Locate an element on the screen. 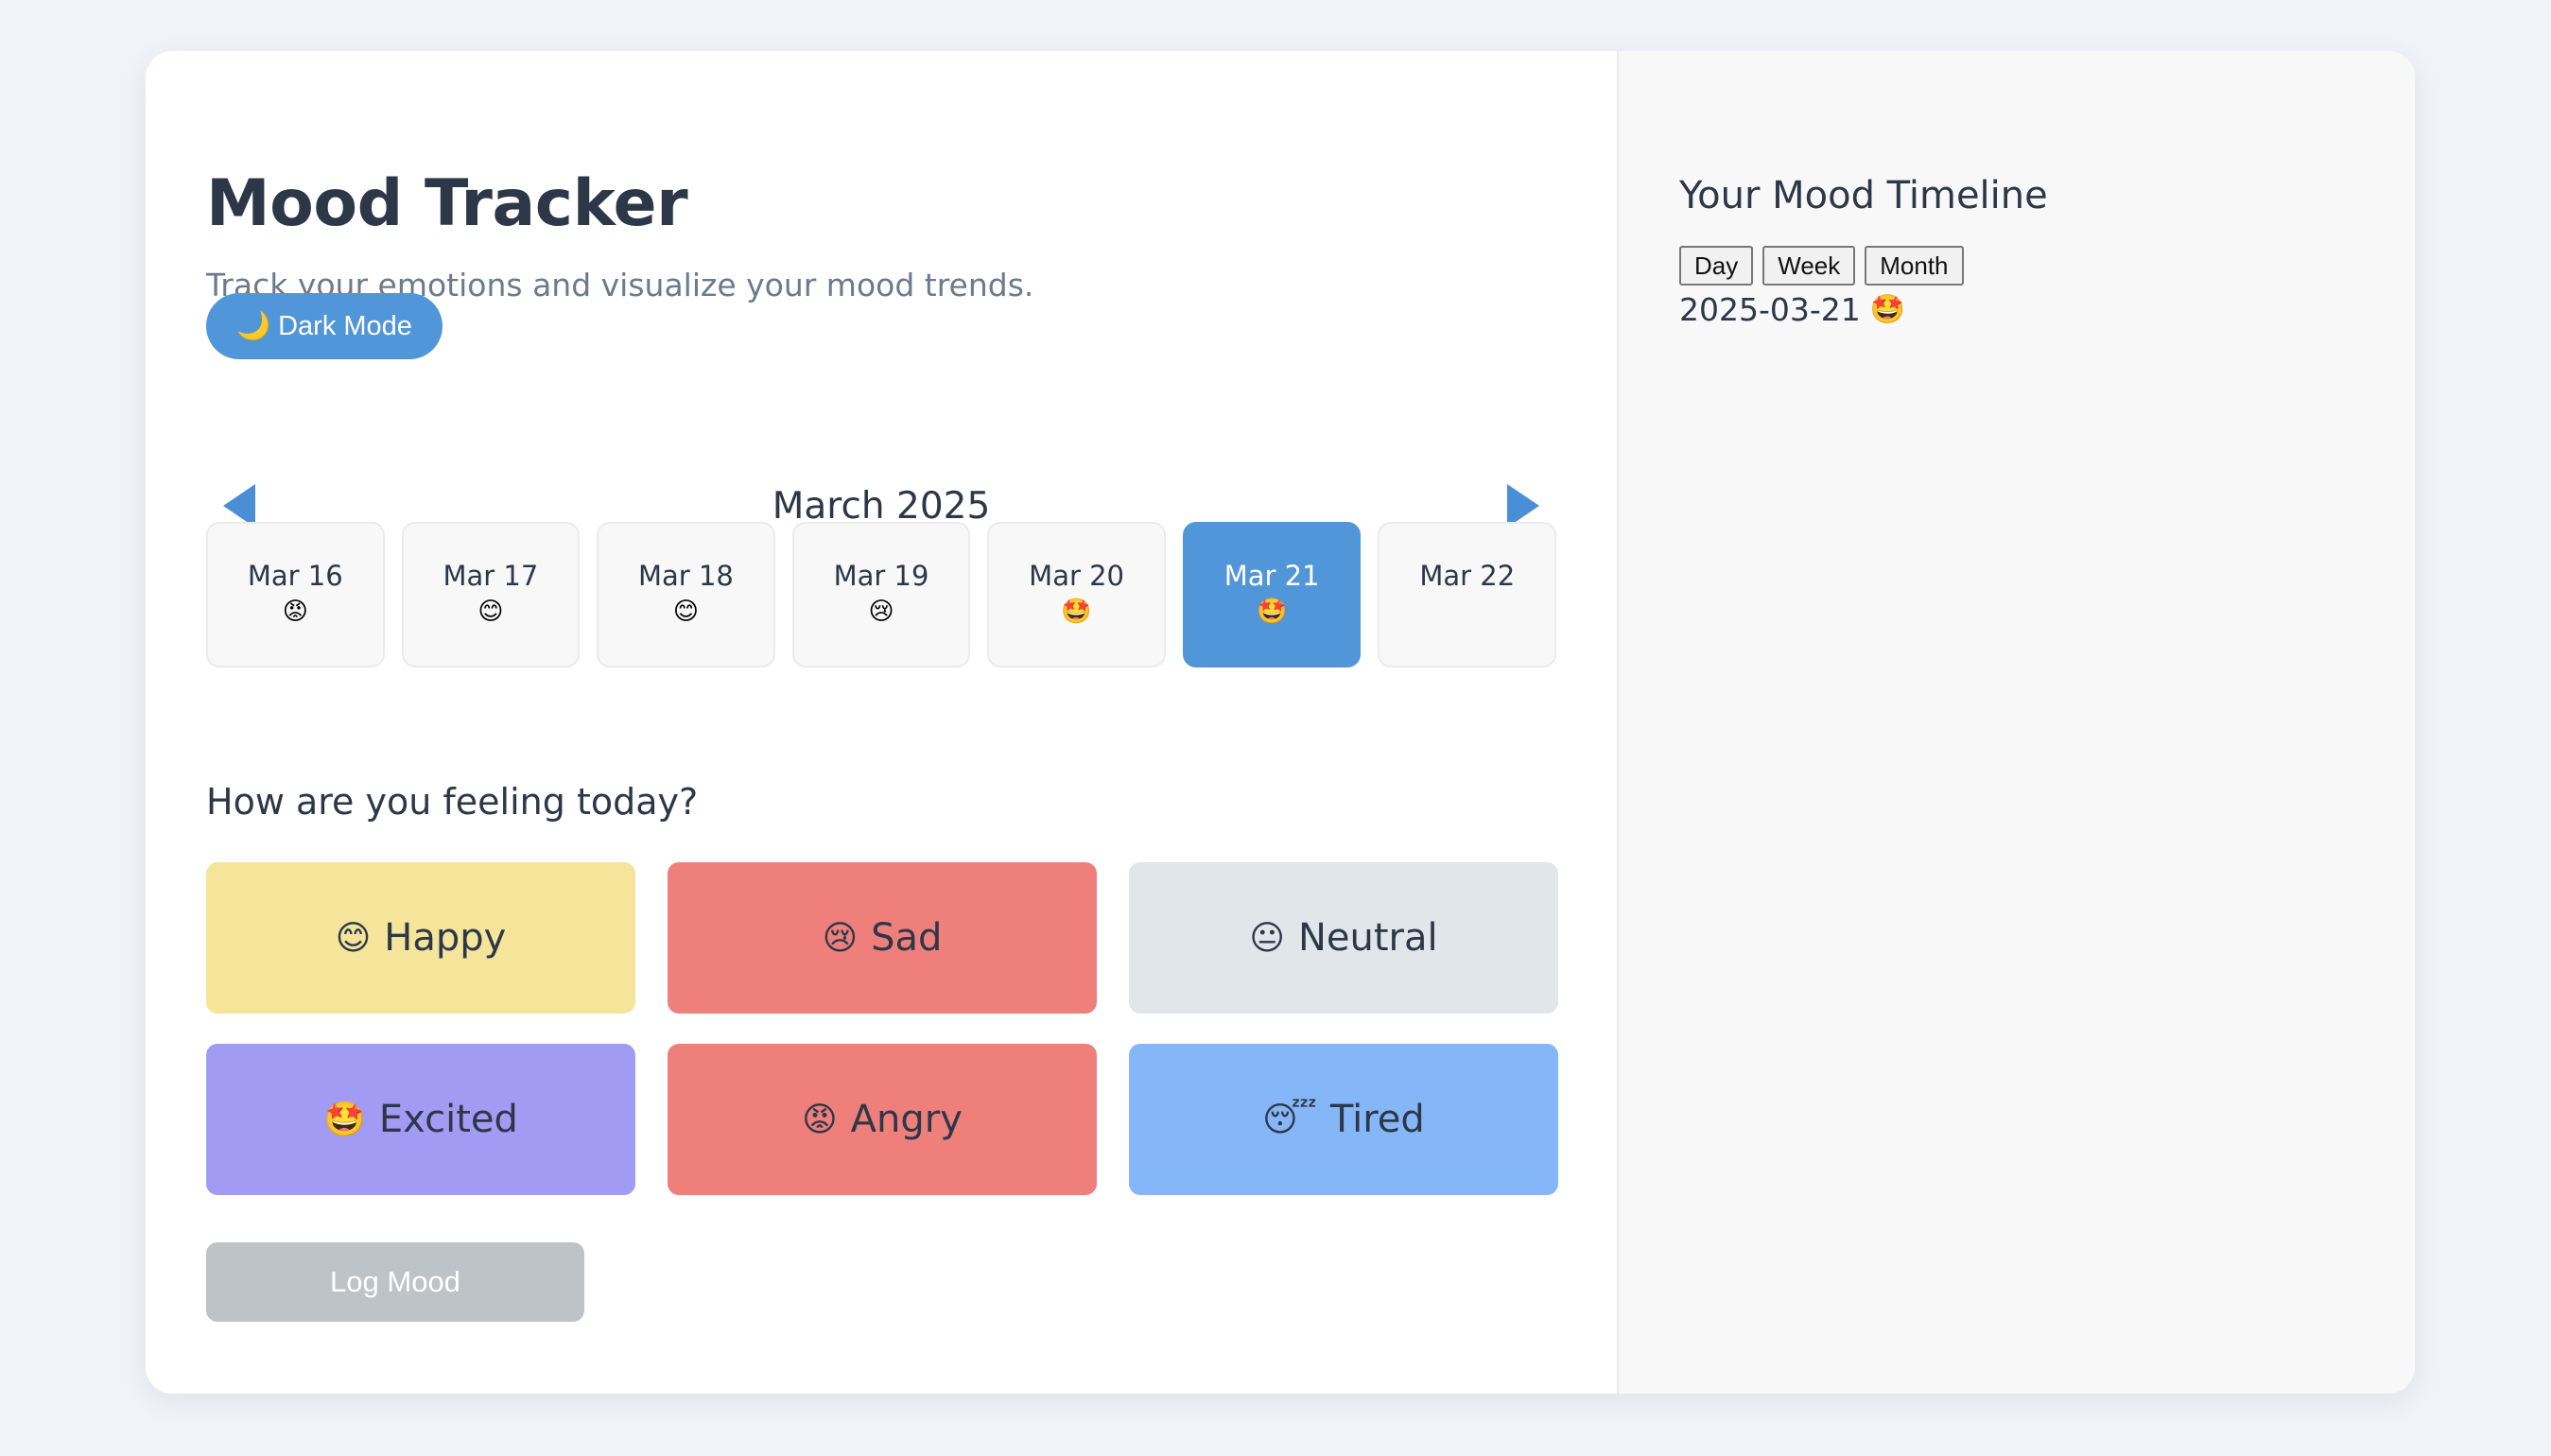 The width and height of the screenshot is (2551, 1456). day-label: Mar 22 is located at coordinates (1467, 576).